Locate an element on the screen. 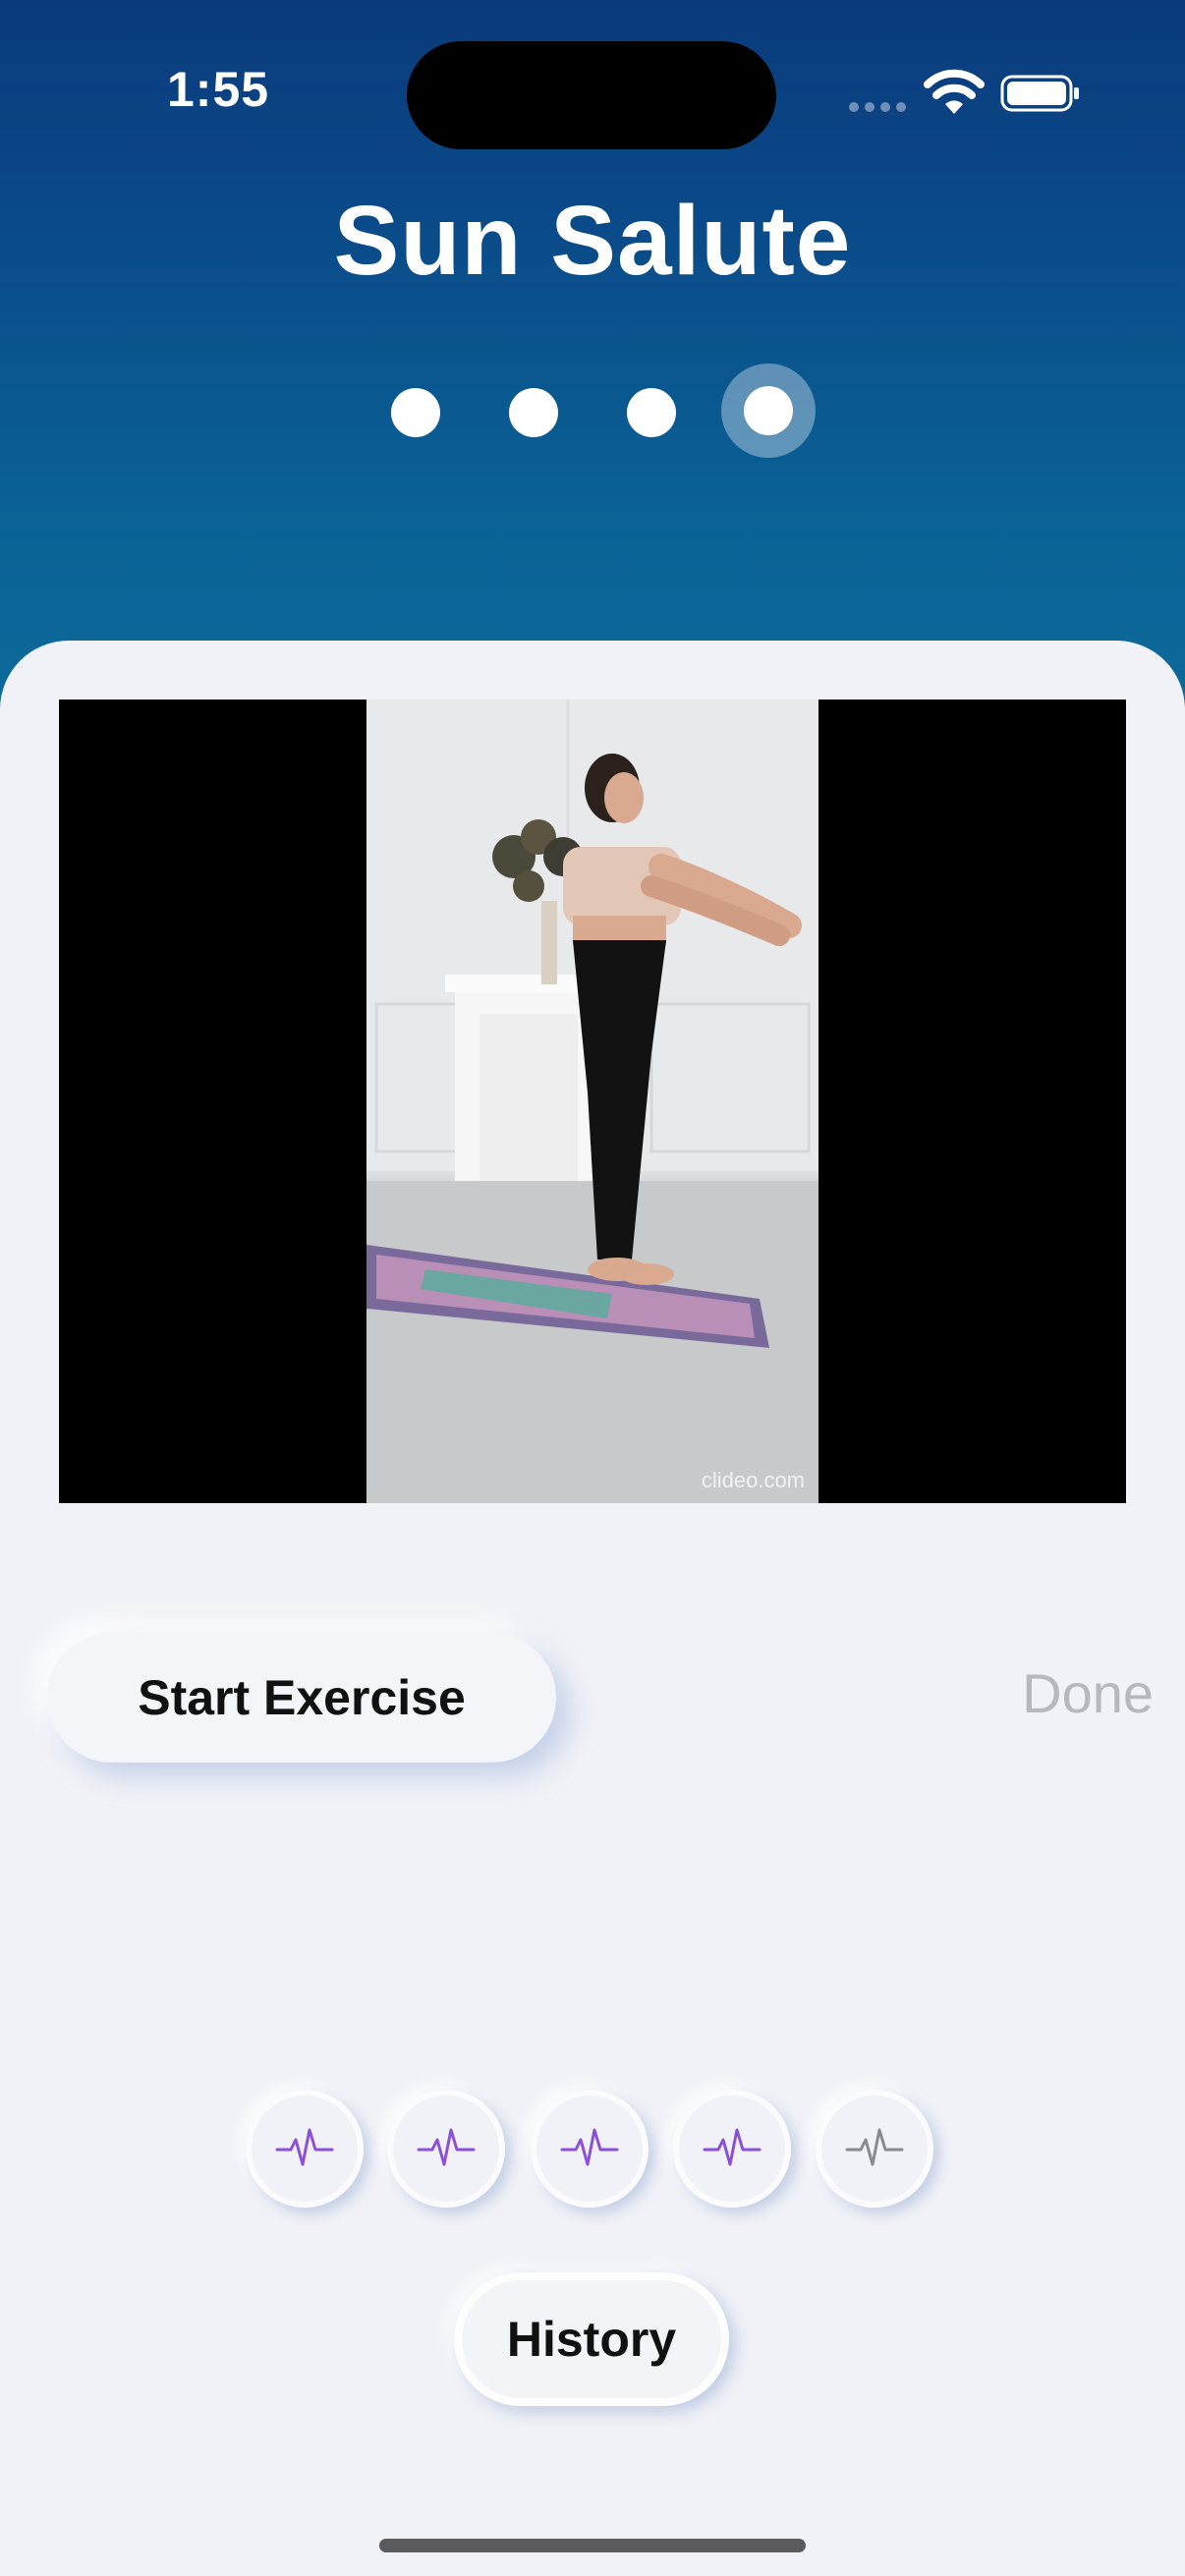 The height and width of the screenshot is (2576, 1185). video-frame: clideo.com is located at coordinates (592, 1101).